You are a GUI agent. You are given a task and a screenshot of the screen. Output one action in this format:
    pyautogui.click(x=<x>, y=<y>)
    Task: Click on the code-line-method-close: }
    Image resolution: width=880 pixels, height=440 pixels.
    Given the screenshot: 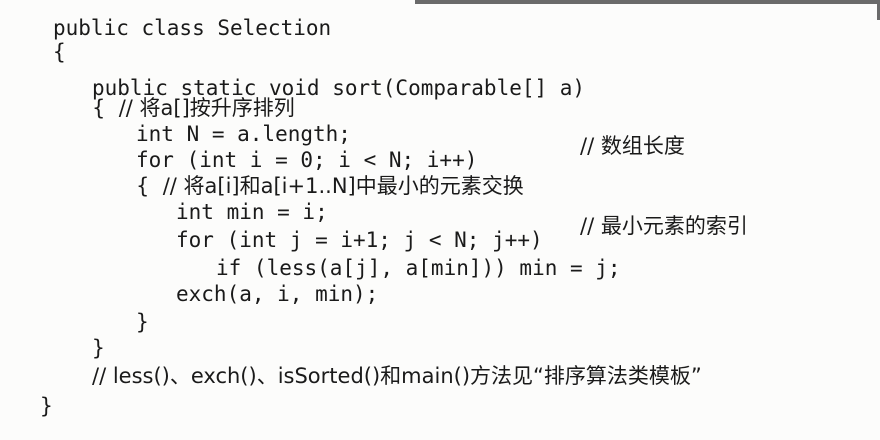 What is the action you would take?
    pyautogui.click(x=98, y=348)
    